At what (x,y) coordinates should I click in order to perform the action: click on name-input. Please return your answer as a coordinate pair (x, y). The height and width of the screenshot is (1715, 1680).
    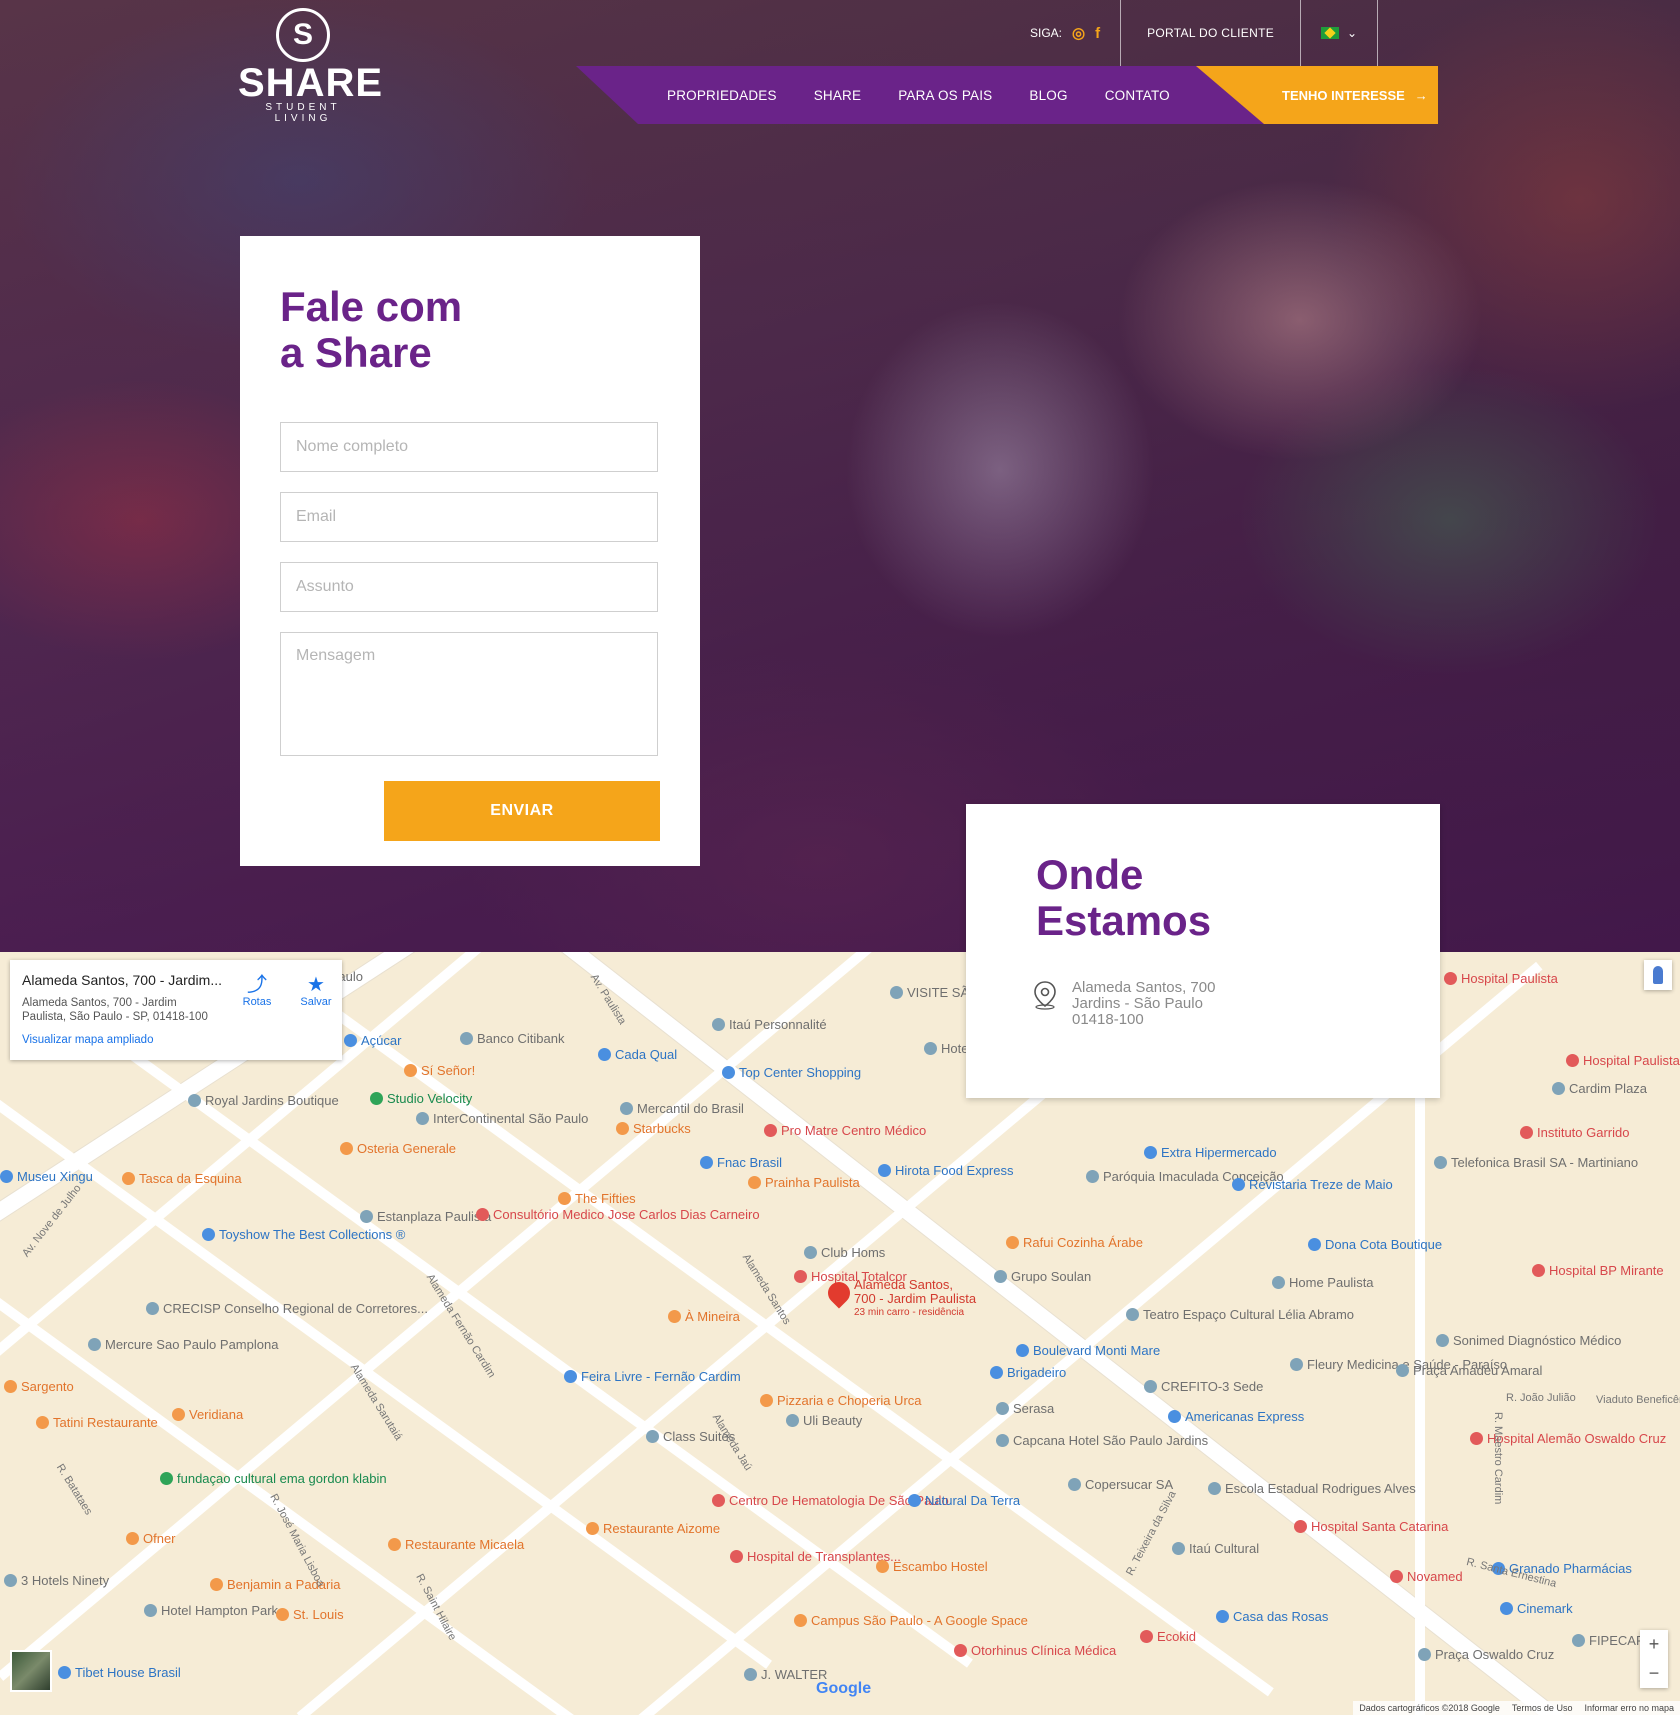
    Looking at the image, I should click on (469, 447).